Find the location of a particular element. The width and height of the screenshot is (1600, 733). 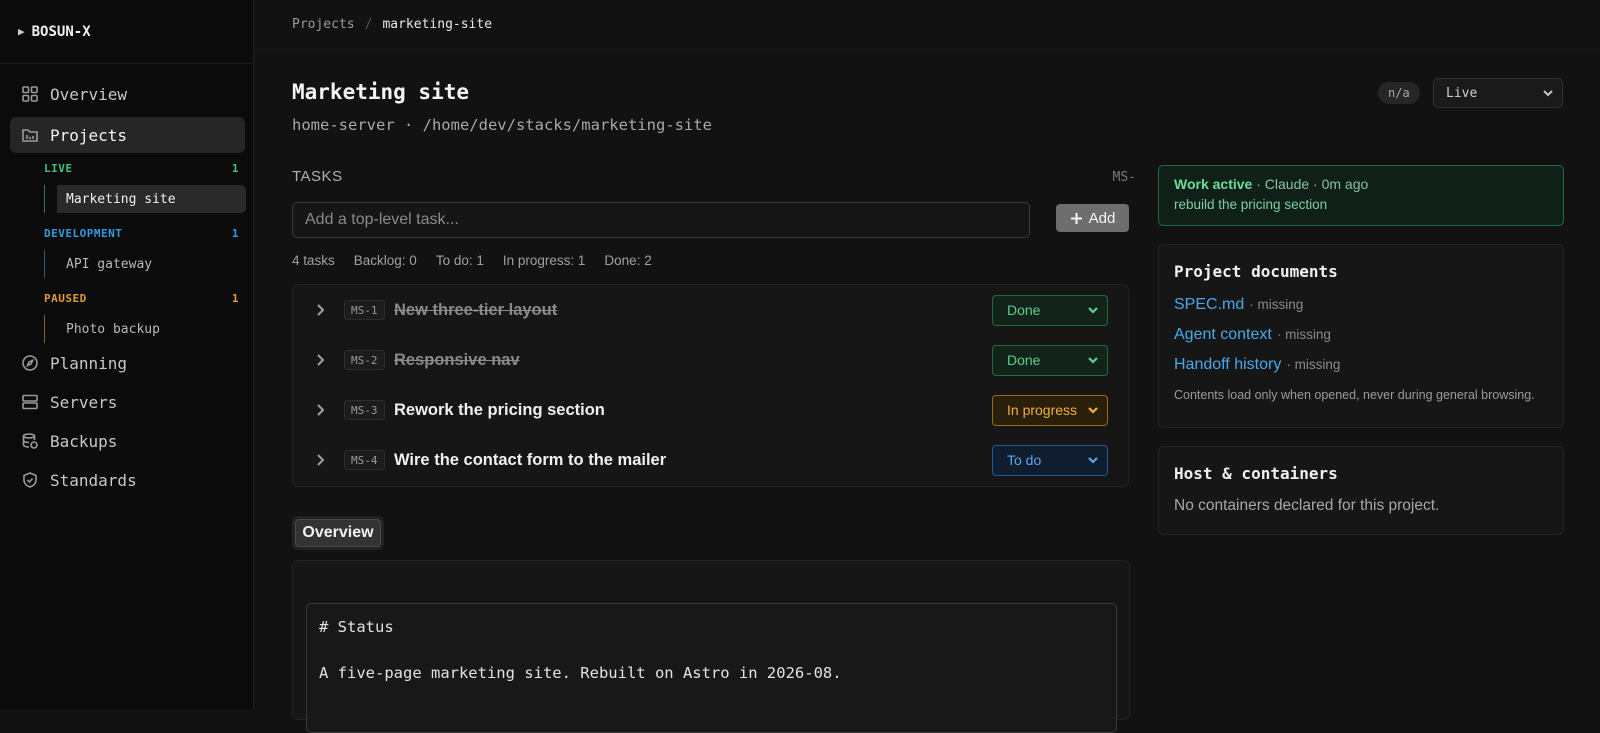

tasks-heading: TASKS is located at coordinates (317, 176).